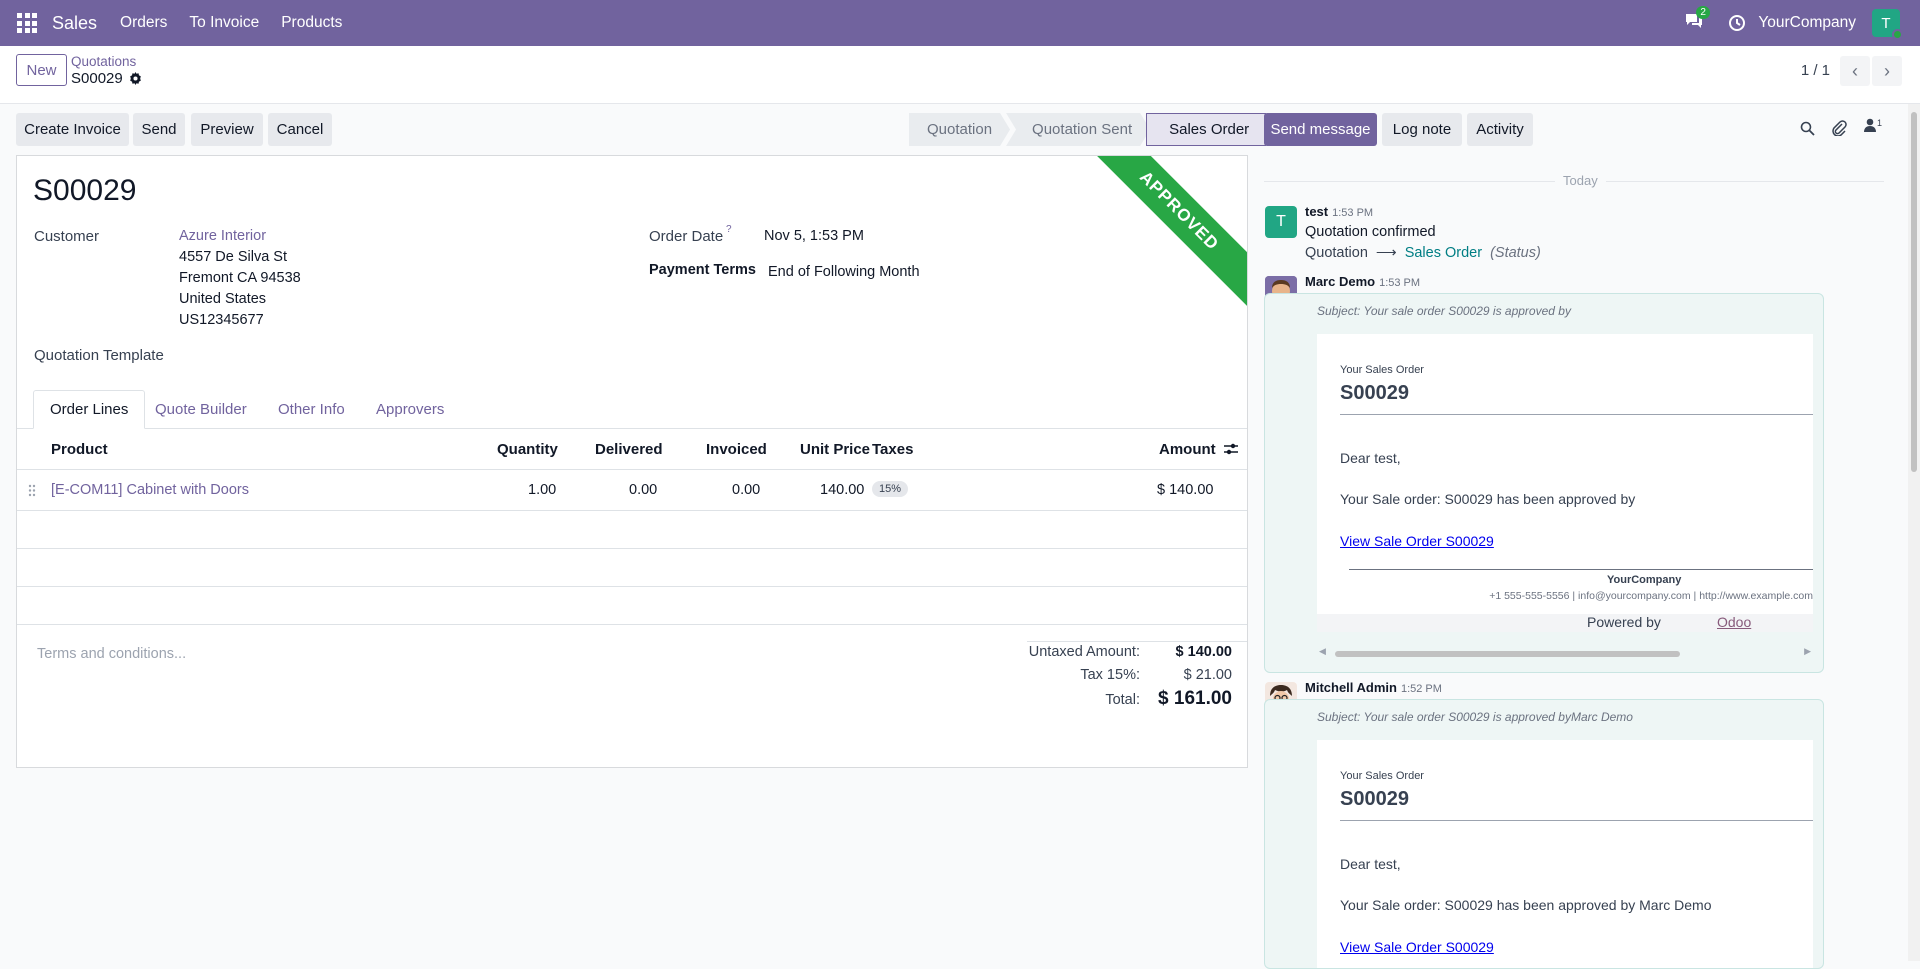 This screenshot has width=1920, height=969. I want to click on company-switcher: YourCompany, so click(1807, 23).